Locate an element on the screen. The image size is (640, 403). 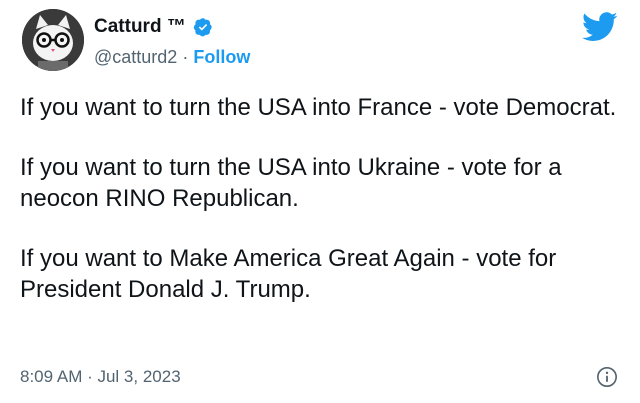
author-handle-row: @catturd2 · Follow is located at coordinates (172, 57).